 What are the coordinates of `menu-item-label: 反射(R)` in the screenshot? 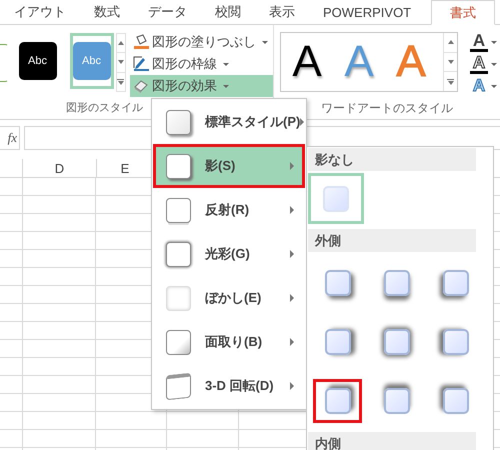 It's located at (227, 210).